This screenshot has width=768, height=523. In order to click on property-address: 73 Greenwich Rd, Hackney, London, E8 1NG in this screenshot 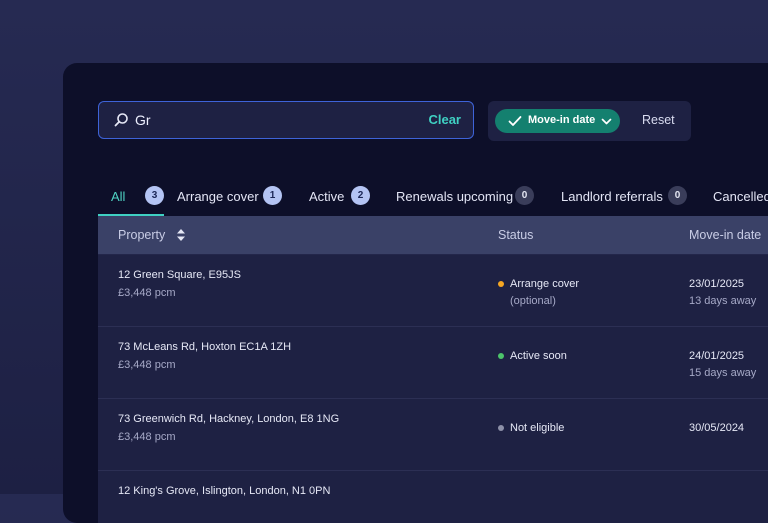, I will do `click(229, 419)`.